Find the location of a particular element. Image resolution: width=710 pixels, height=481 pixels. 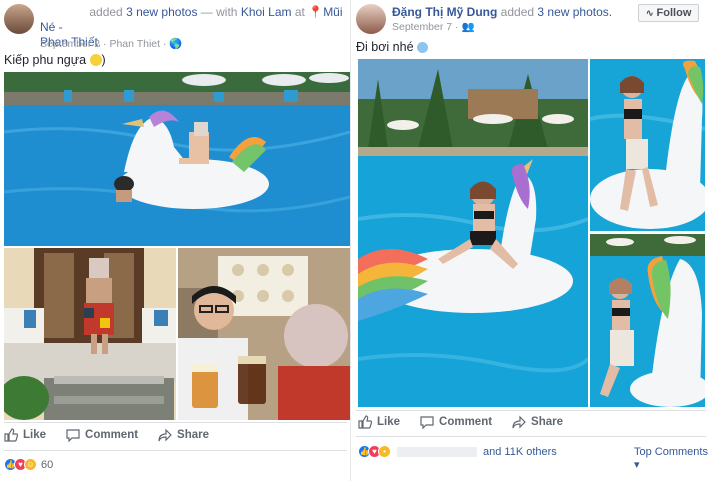

like-button-right: Like is located at coordinates (379, 422).